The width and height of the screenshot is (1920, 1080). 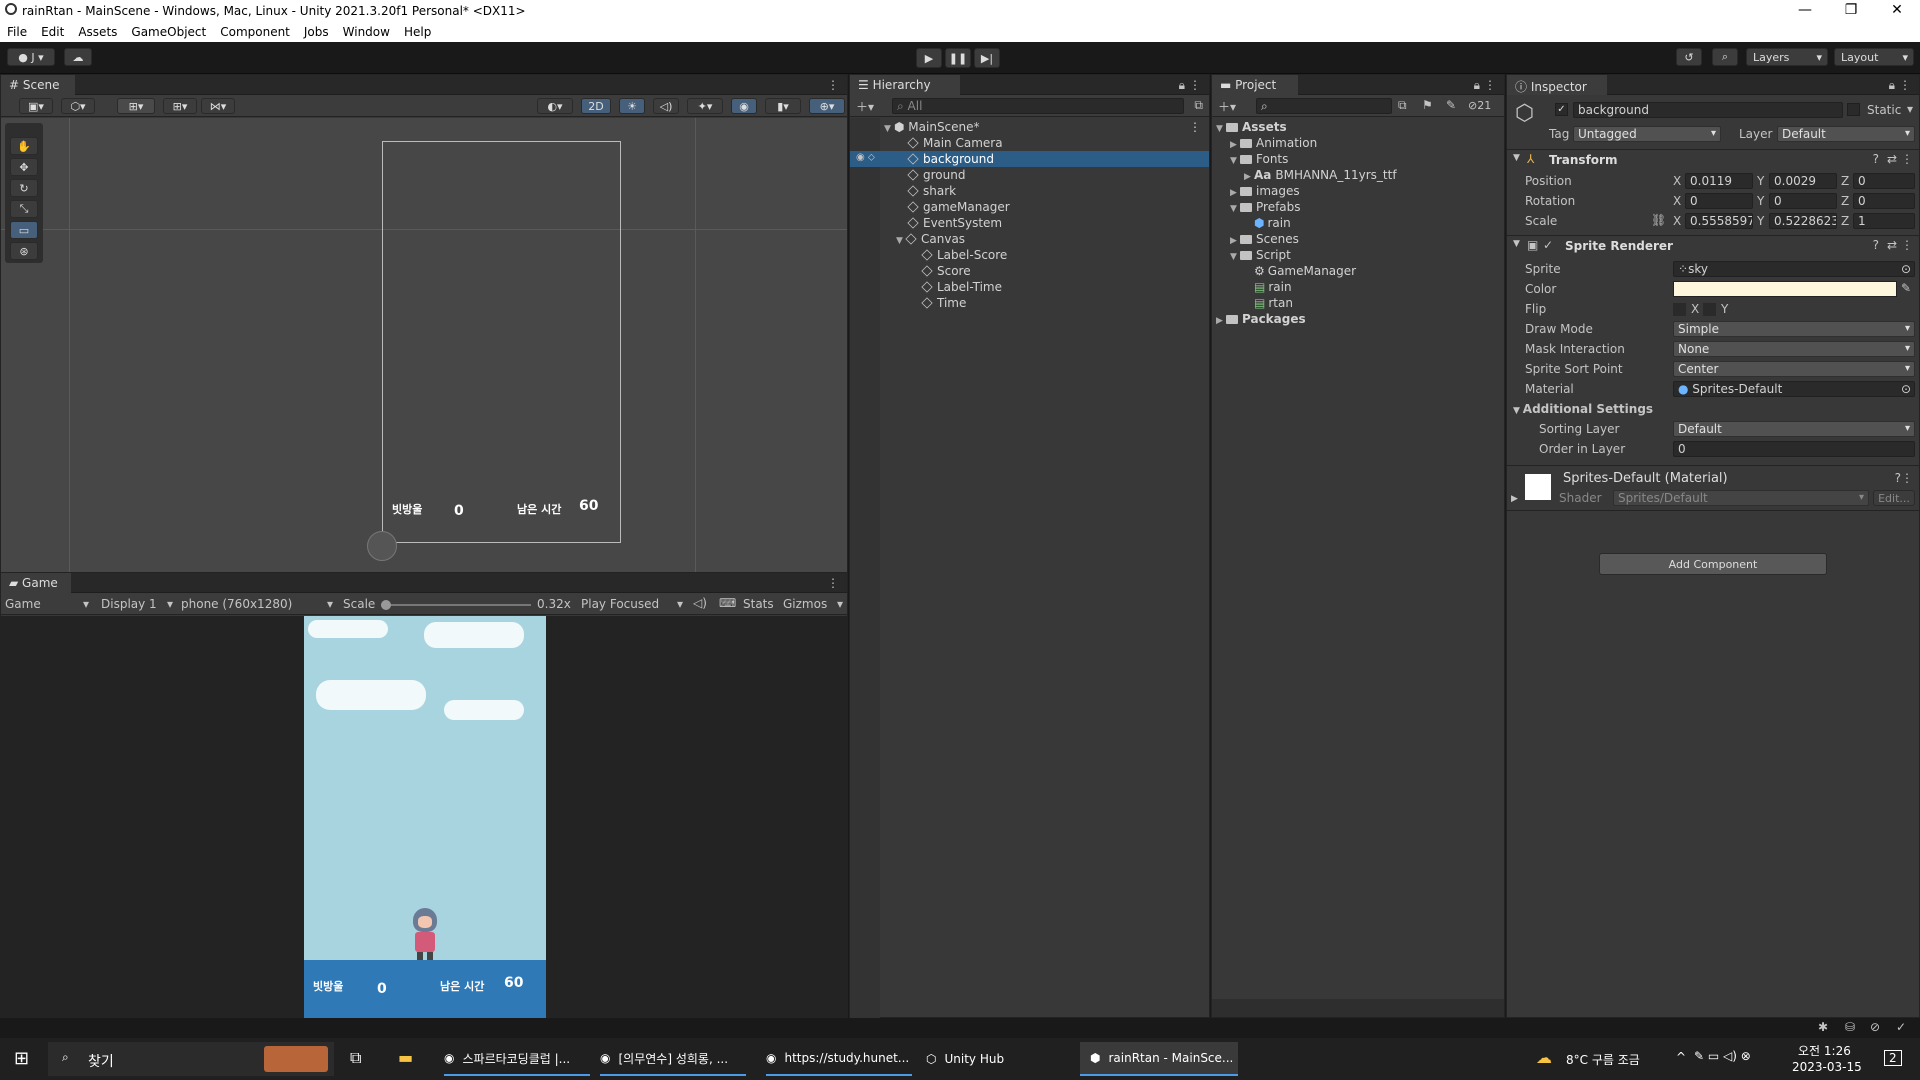 What do you see at coordinates (1251, 127) in the screenshot?
I see `project-assets: ▼ Assets` at bounding box center [1251, 127].